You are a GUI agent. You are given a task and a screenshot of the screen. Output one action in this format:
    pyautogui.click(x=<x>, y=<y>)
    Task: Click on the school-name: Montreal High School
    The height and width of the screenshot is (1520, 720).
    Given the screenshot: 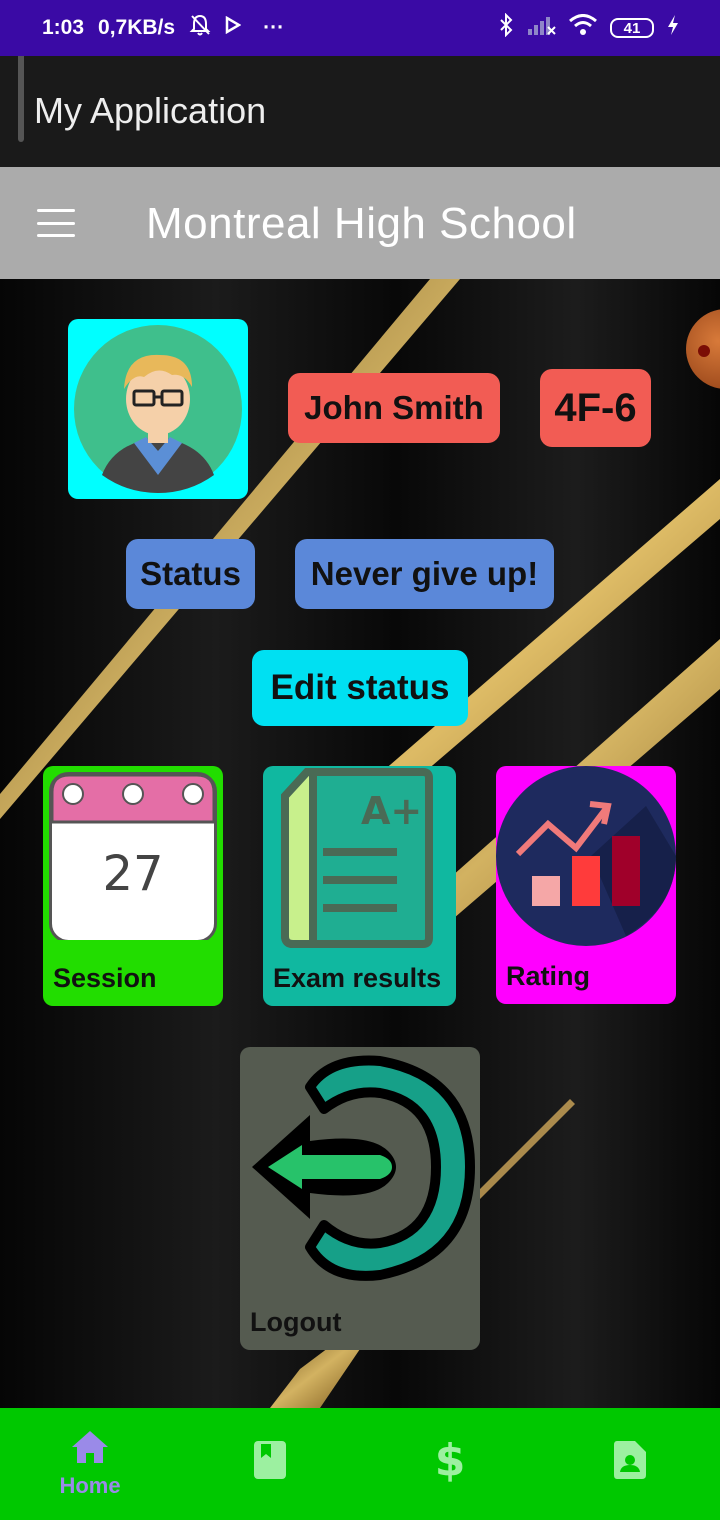 What is the action you would take?
    pyautogui.click(x=361, y=223)
    